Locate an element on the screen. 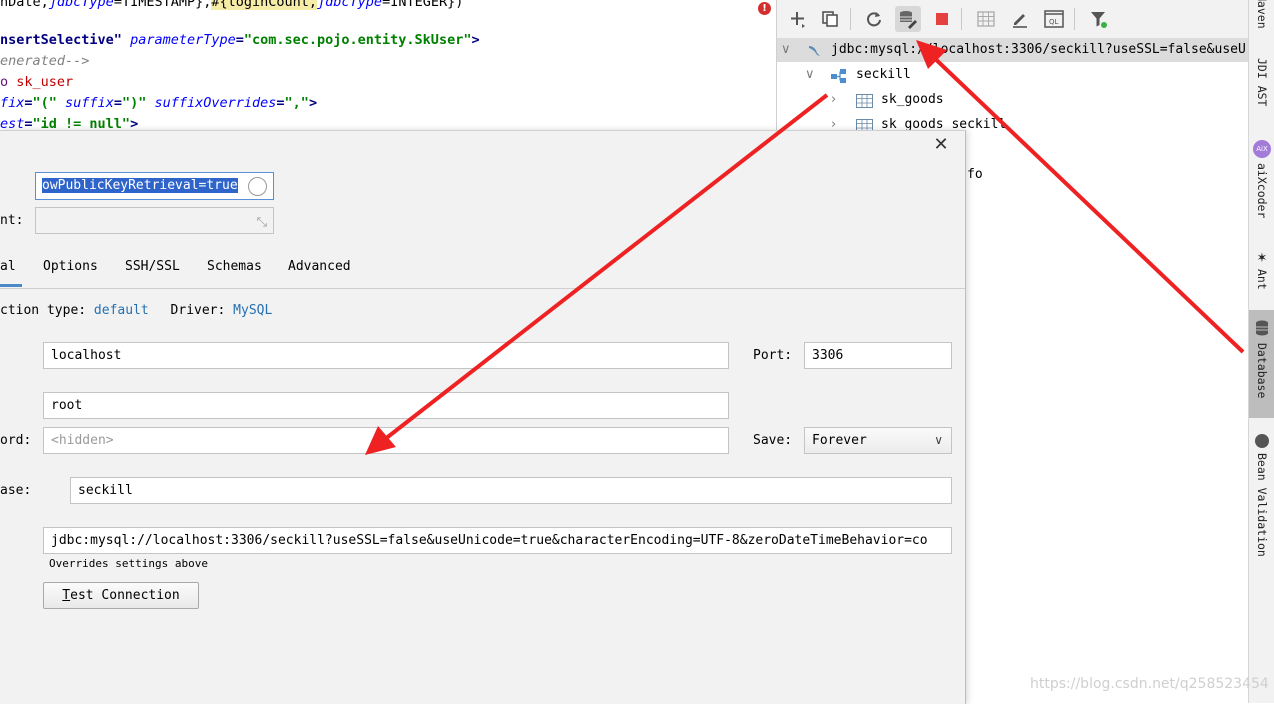 This screenshot has width=1274, height=704. connection-type-row: ction type: default Driver: MySQL is located at coordinates (136, 310).